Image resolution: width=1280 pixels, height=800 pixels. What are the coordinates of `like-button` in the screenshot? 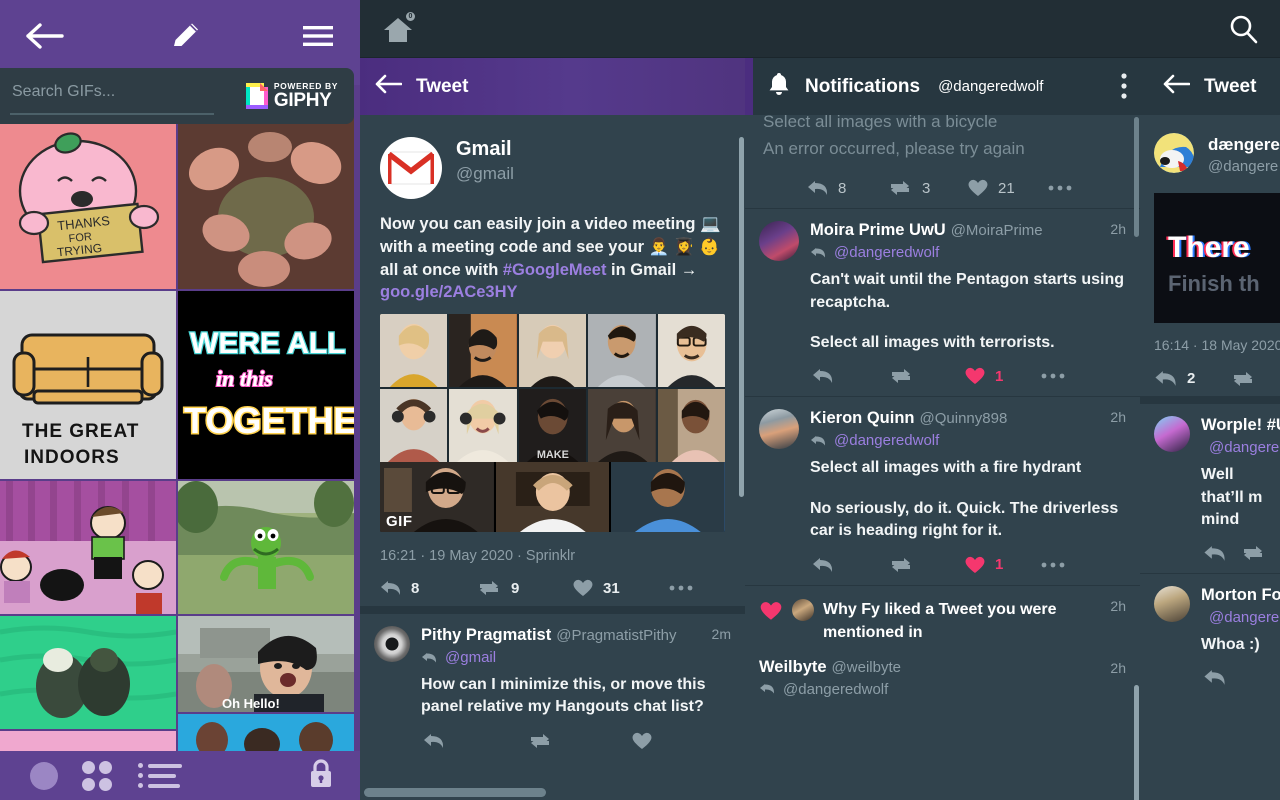 It's located at (642, 741).